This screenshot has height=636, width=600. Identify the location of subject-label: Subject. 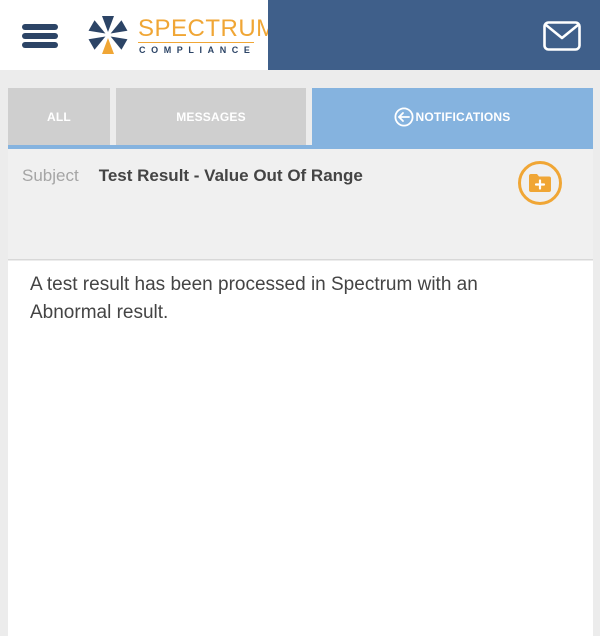
(50, 175).